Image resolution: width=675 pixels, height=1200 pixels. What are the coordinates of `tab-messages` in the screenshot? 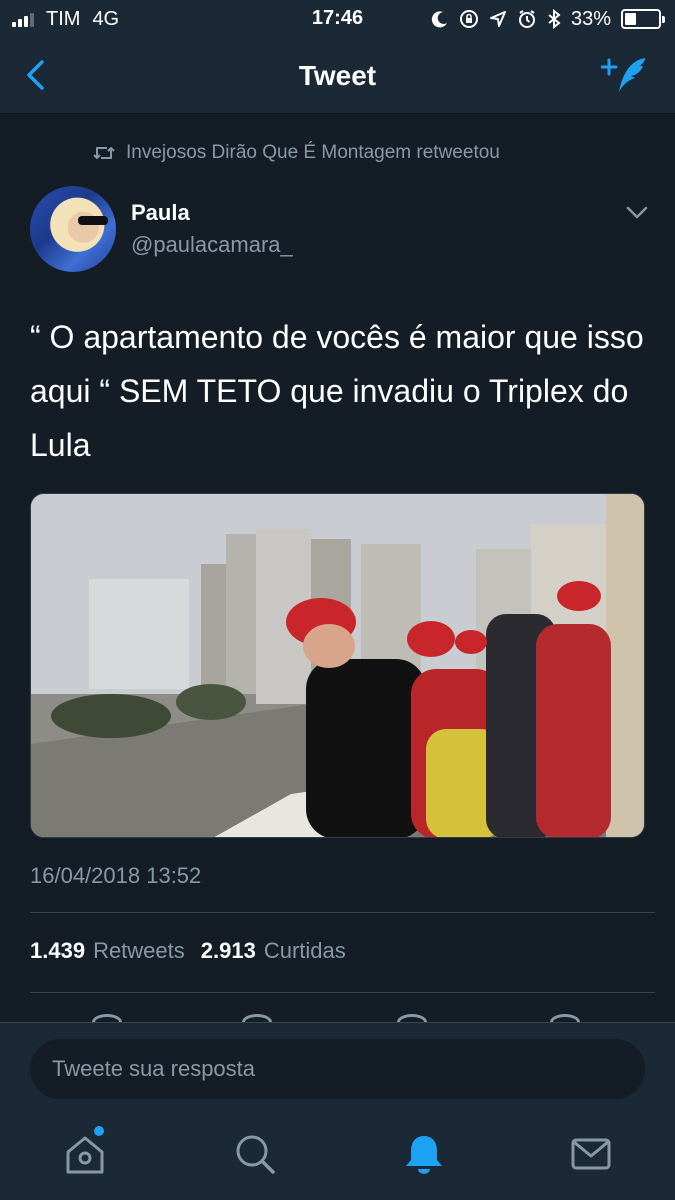 It's located at (591, 1154).